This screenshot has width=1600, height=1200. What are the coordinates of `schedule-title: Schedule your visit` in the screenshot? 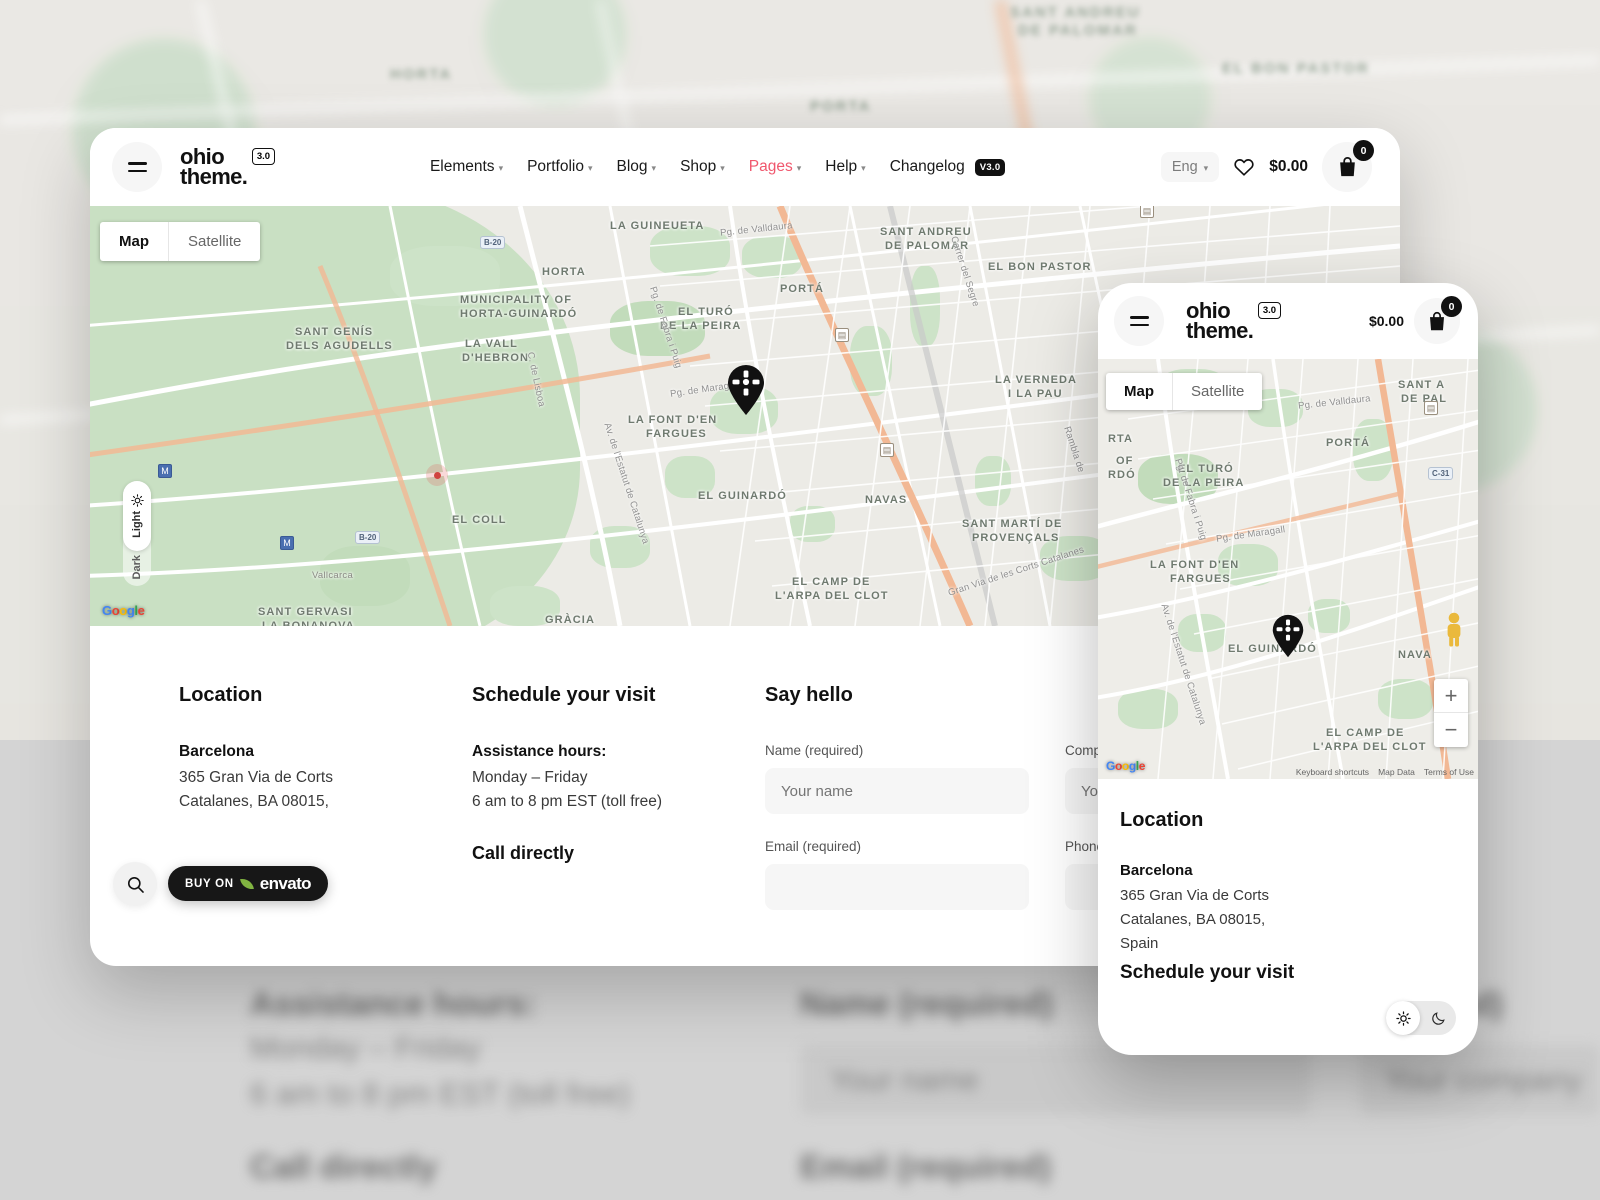 It's located at (564, 695).